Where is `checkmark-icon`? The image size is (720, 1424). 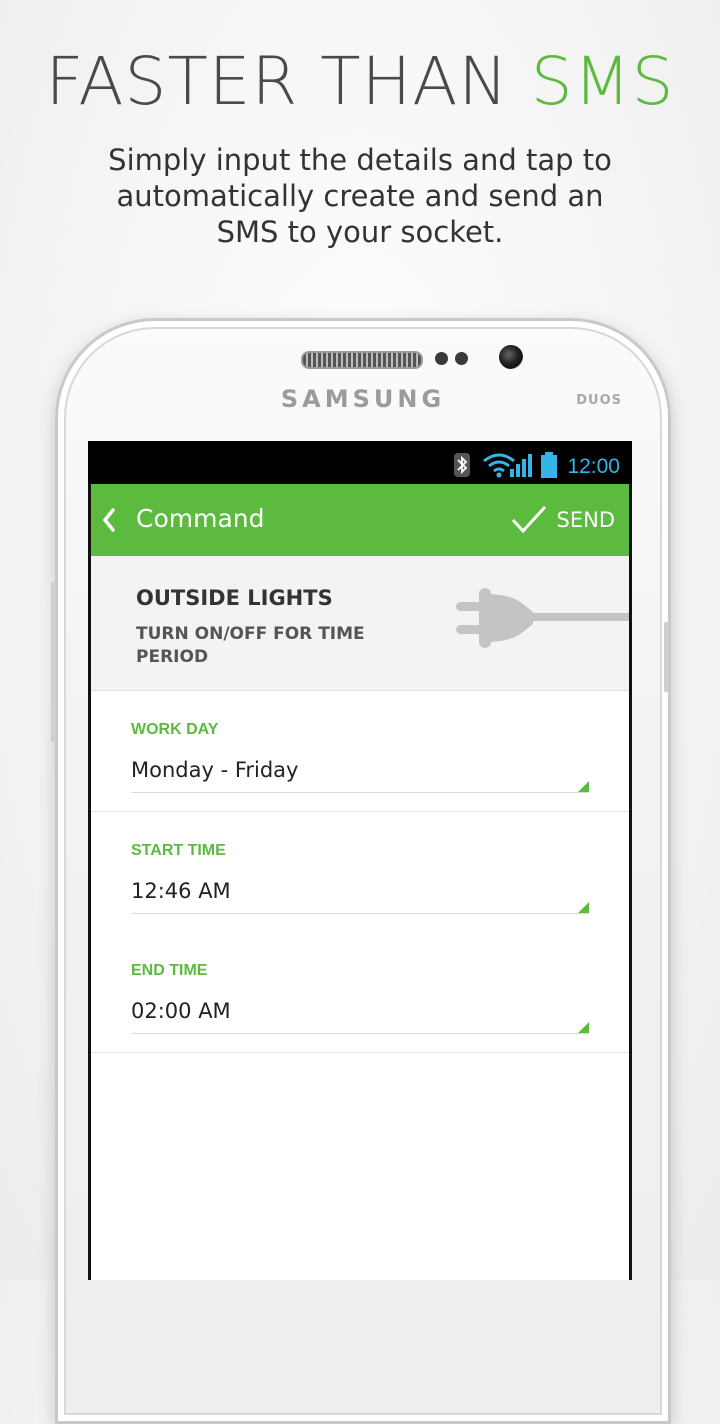
checkmark-icon is located at coordinates (528, 519).